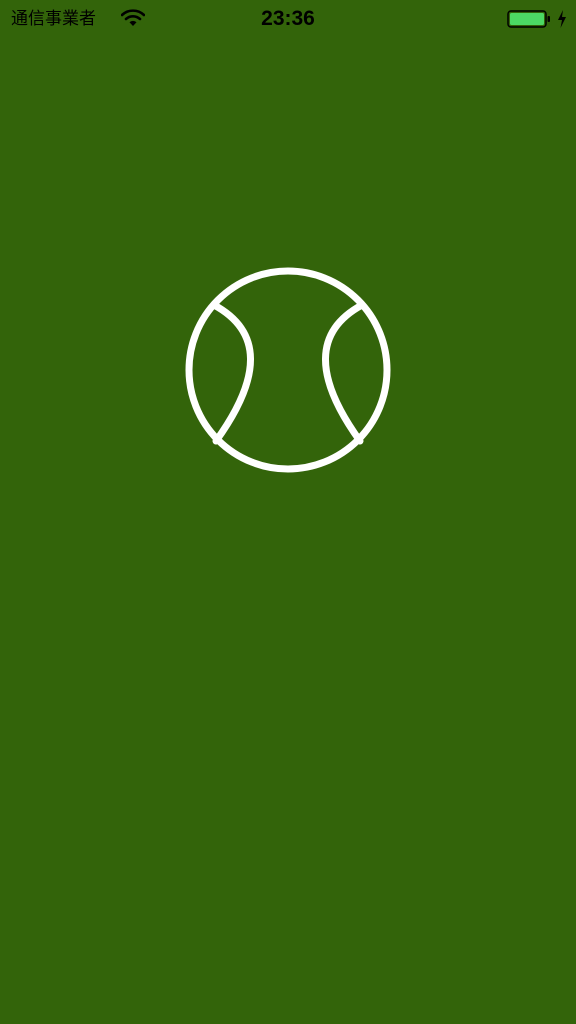 The image size is (576, 1024). I want to click on status-bar: 通信事業者 23:36, so click(288, 20).